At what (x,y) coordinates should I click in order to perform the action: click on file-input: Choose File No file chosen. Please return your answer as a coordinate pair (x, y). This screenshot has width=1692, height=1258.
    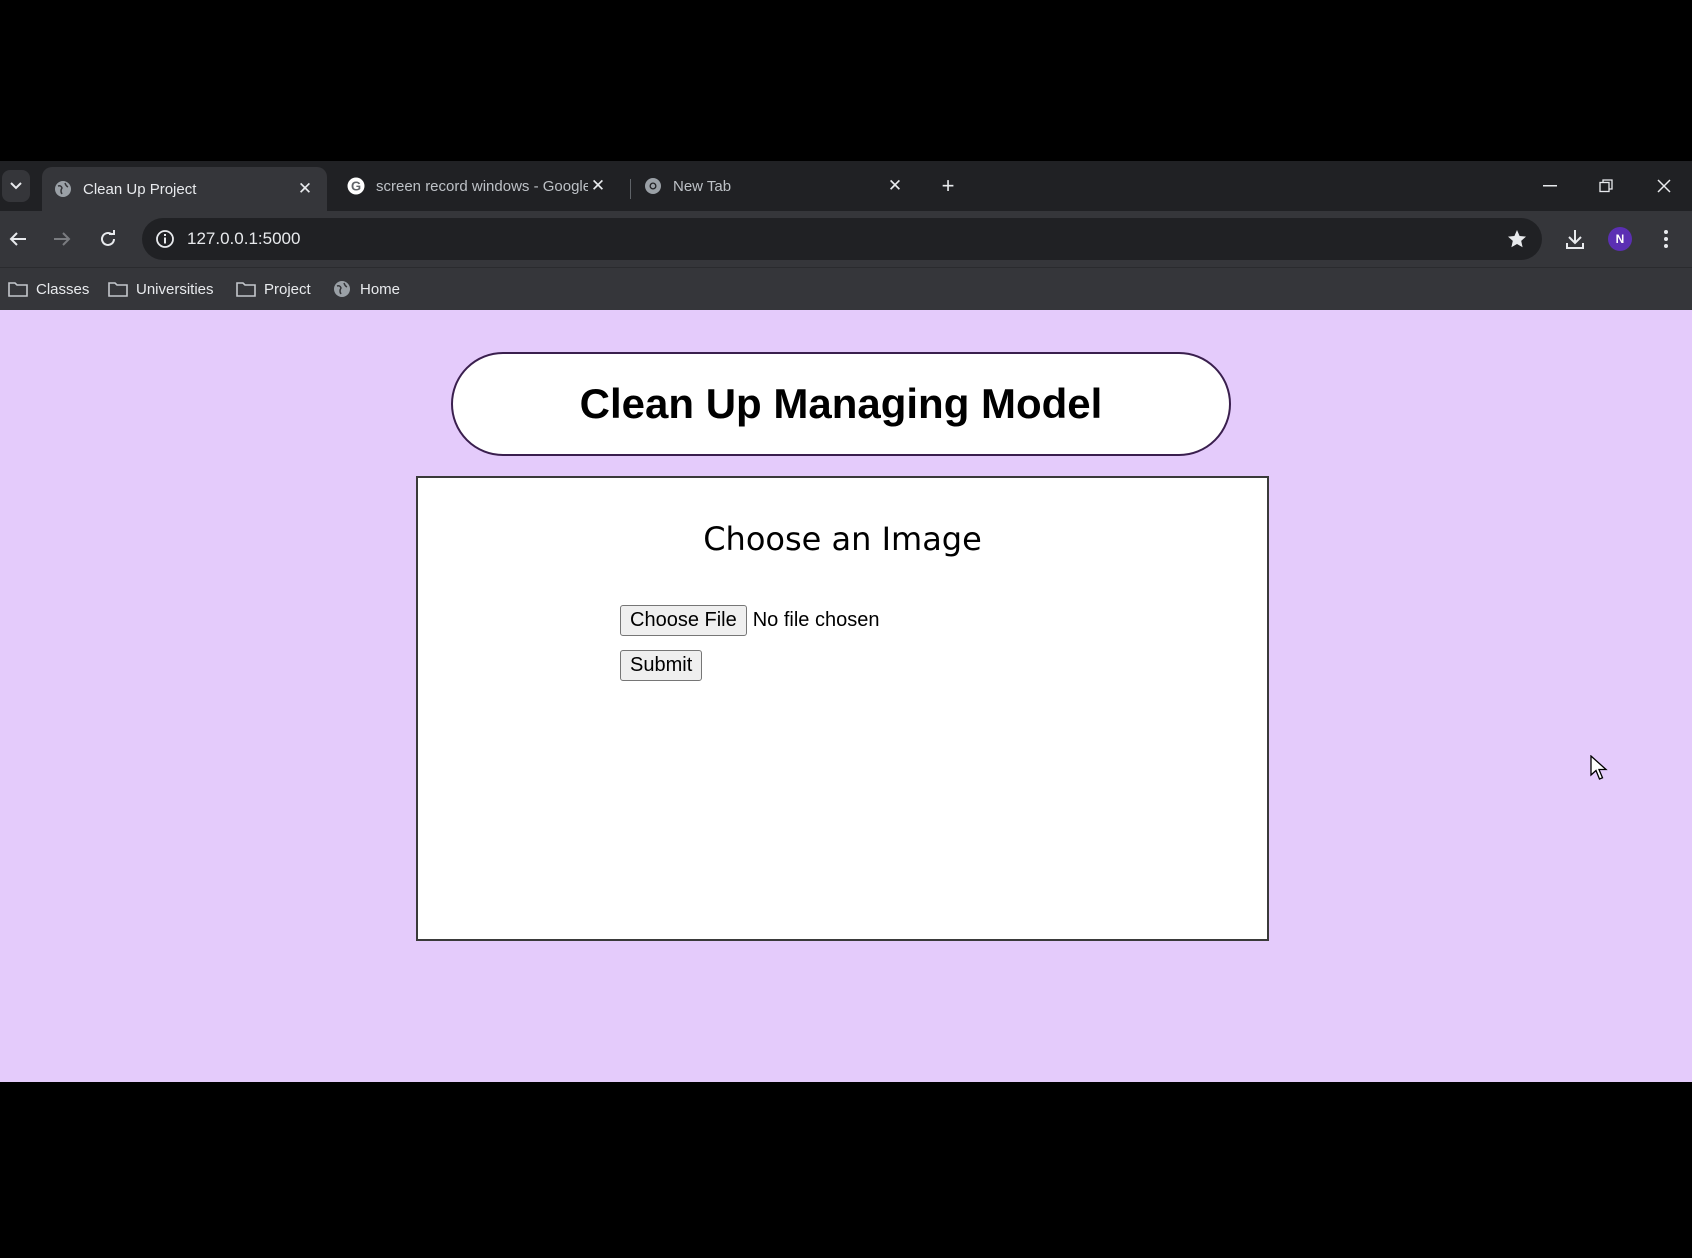
    Looking at the image, I should click on (749, 620).